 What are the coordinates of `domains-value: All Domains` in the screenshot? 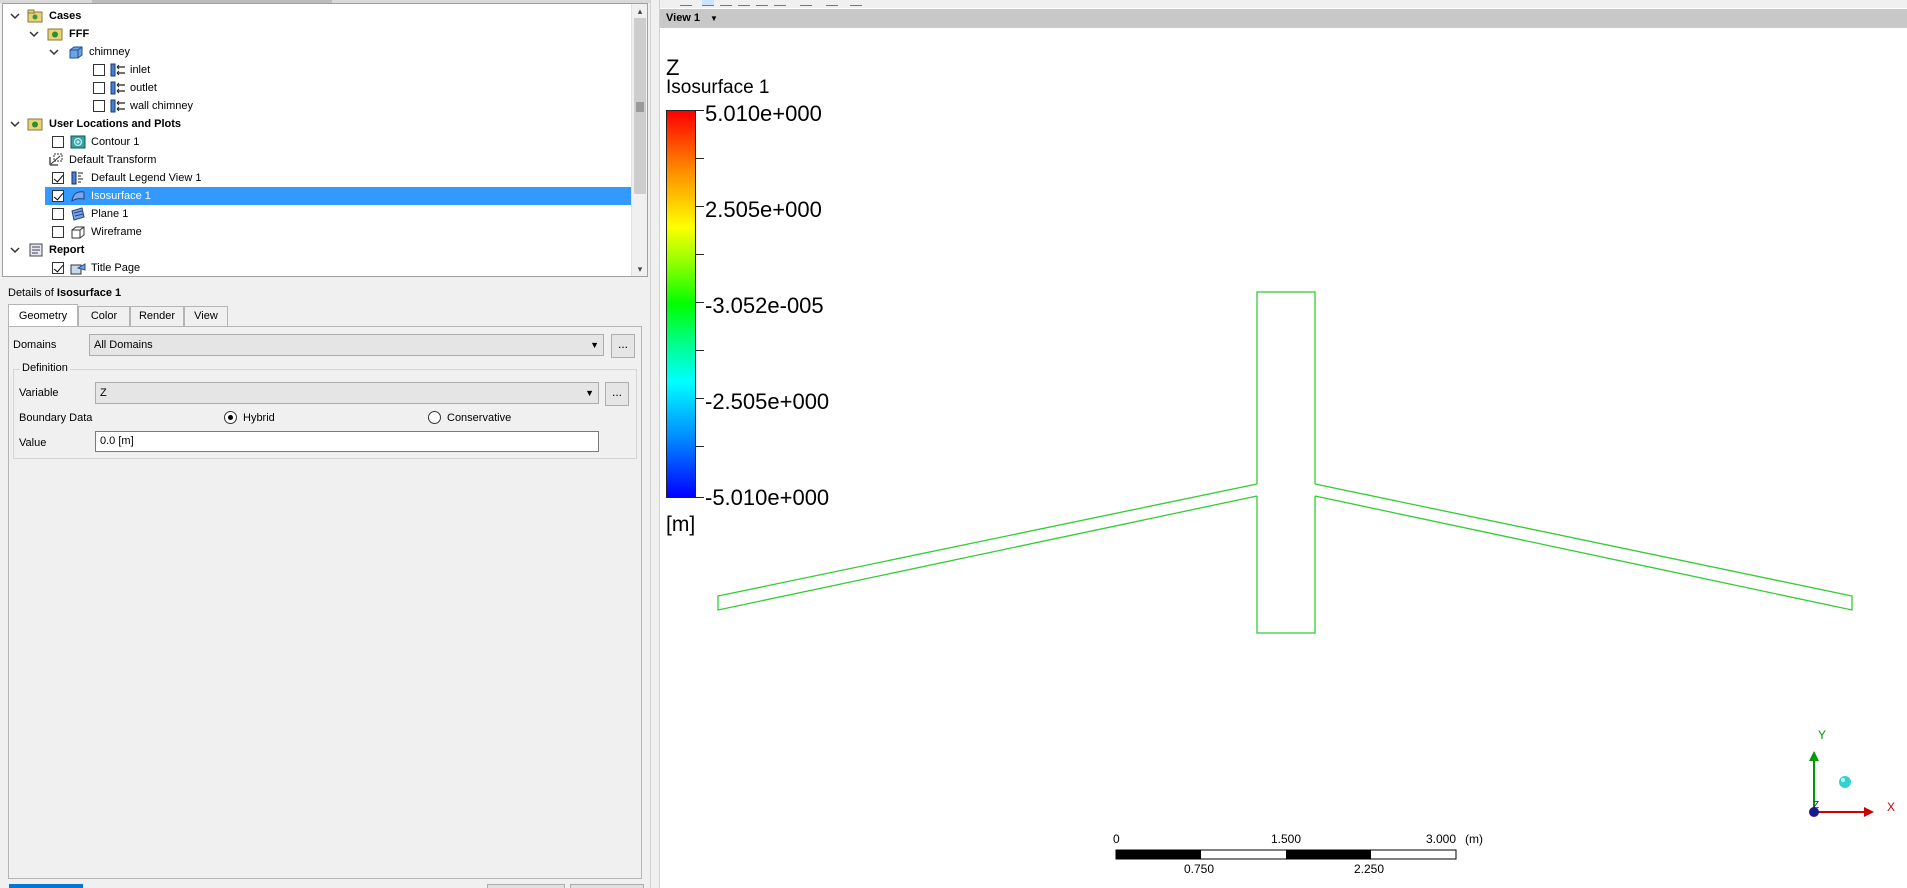 It's located at (123, 345).